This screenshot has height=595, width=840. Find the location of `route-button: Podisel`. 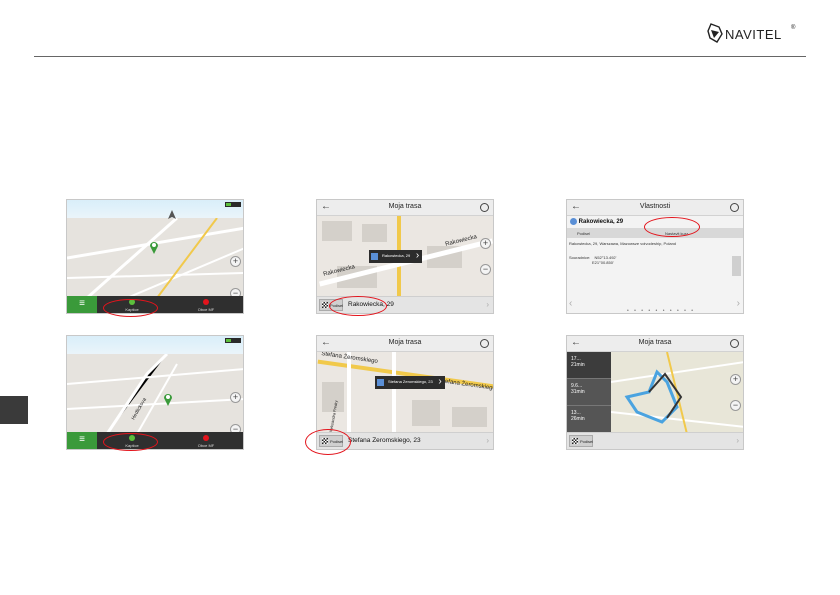

route-button: Podisel is located at coordinates (583, 233).